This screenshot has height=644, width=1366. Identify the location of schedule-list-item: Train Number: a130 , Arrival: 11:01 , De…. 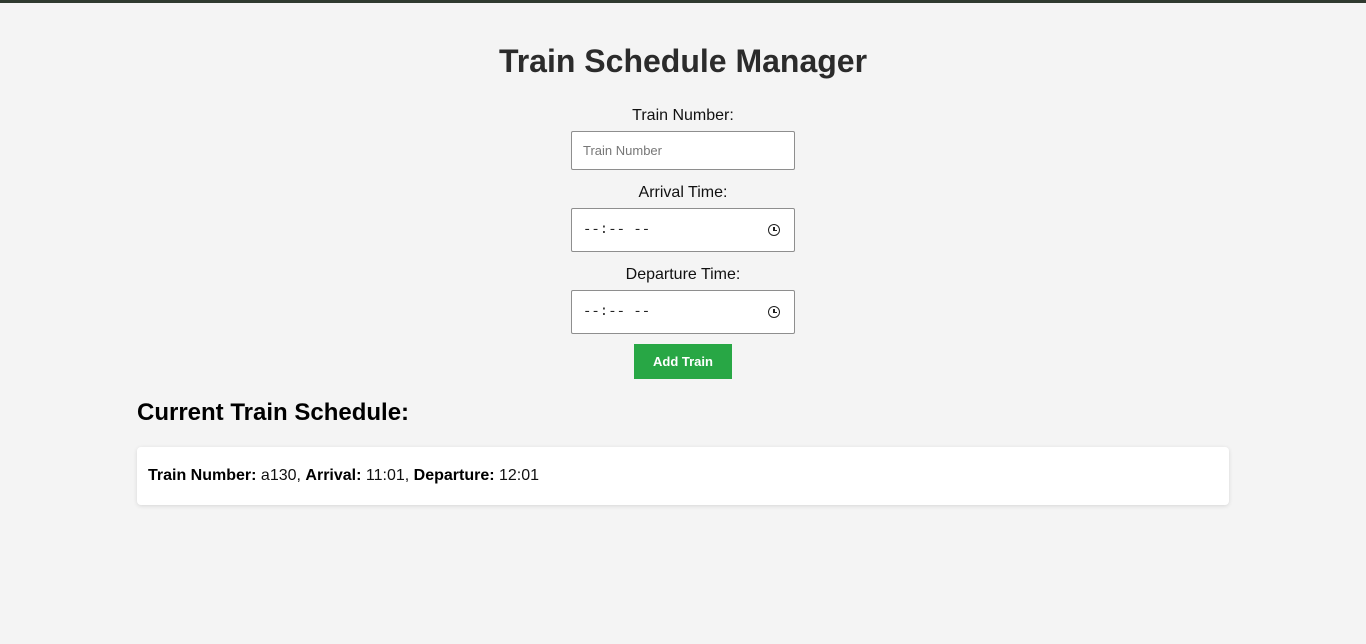
(683, 476).